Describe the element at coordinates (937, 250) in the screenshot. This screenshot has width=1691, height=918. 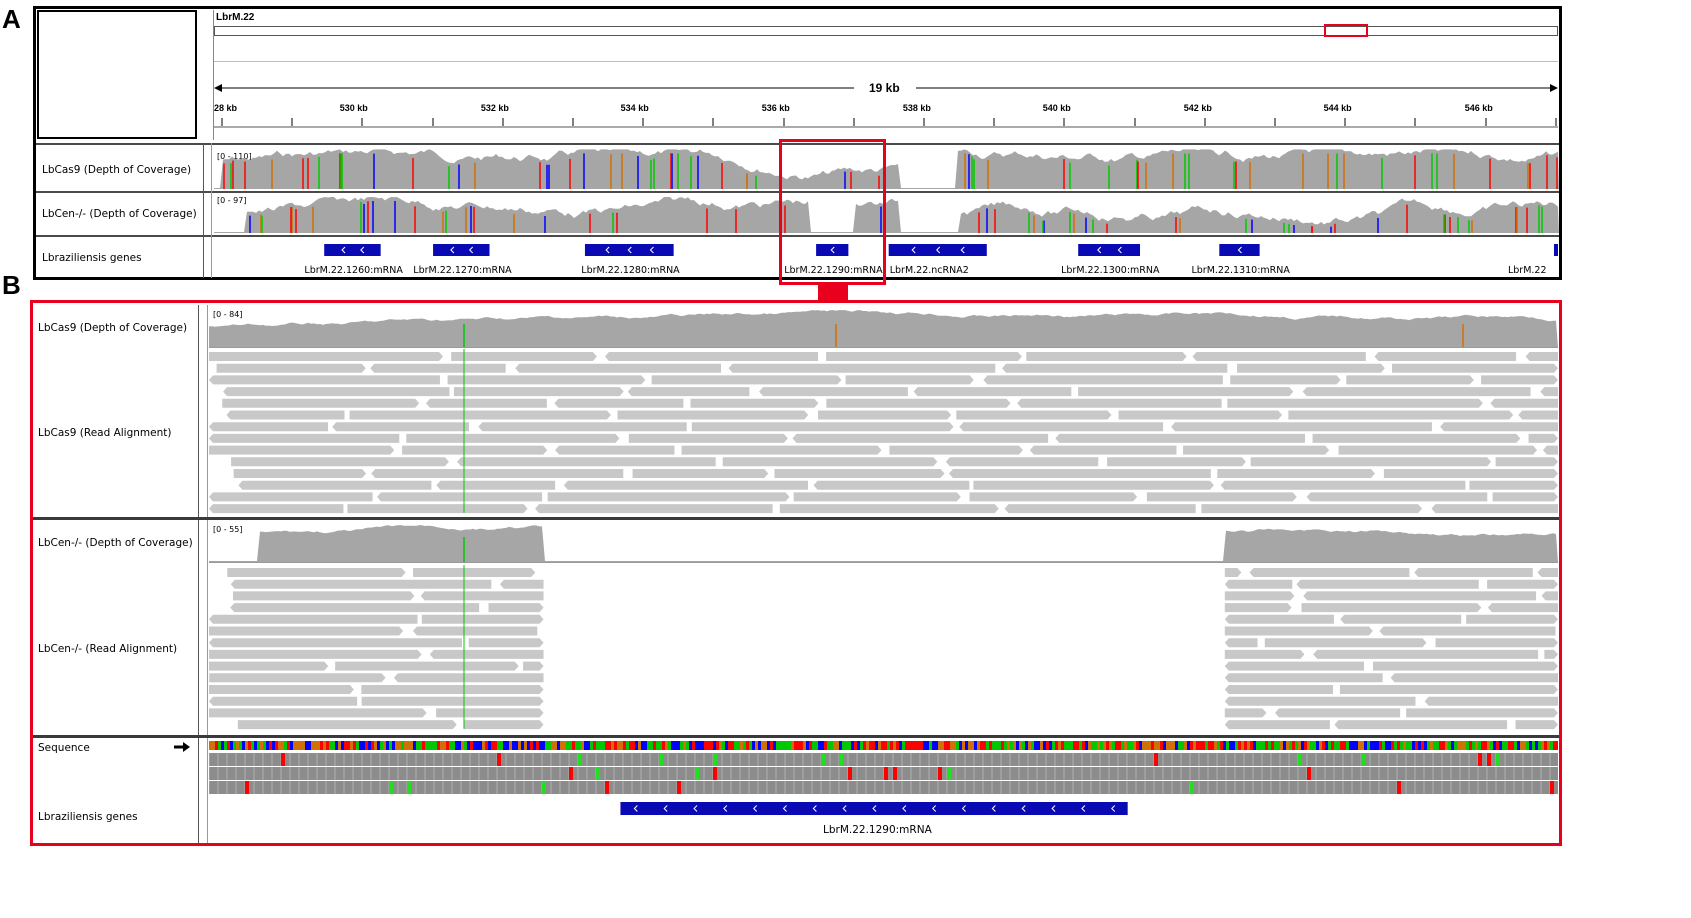
I see `gene-block` at that location.